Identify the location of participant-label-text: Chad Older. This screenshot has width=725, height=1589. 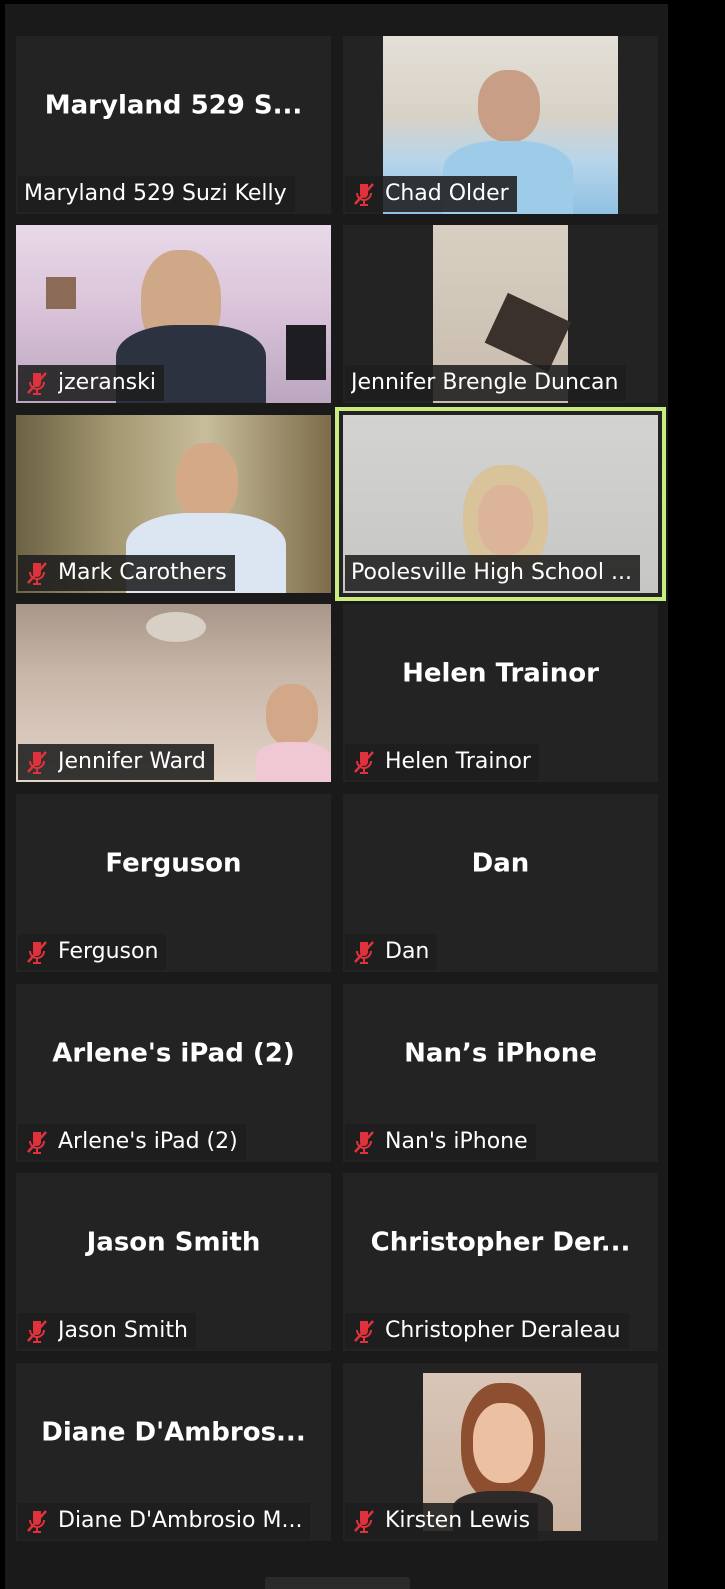
(447, 193).